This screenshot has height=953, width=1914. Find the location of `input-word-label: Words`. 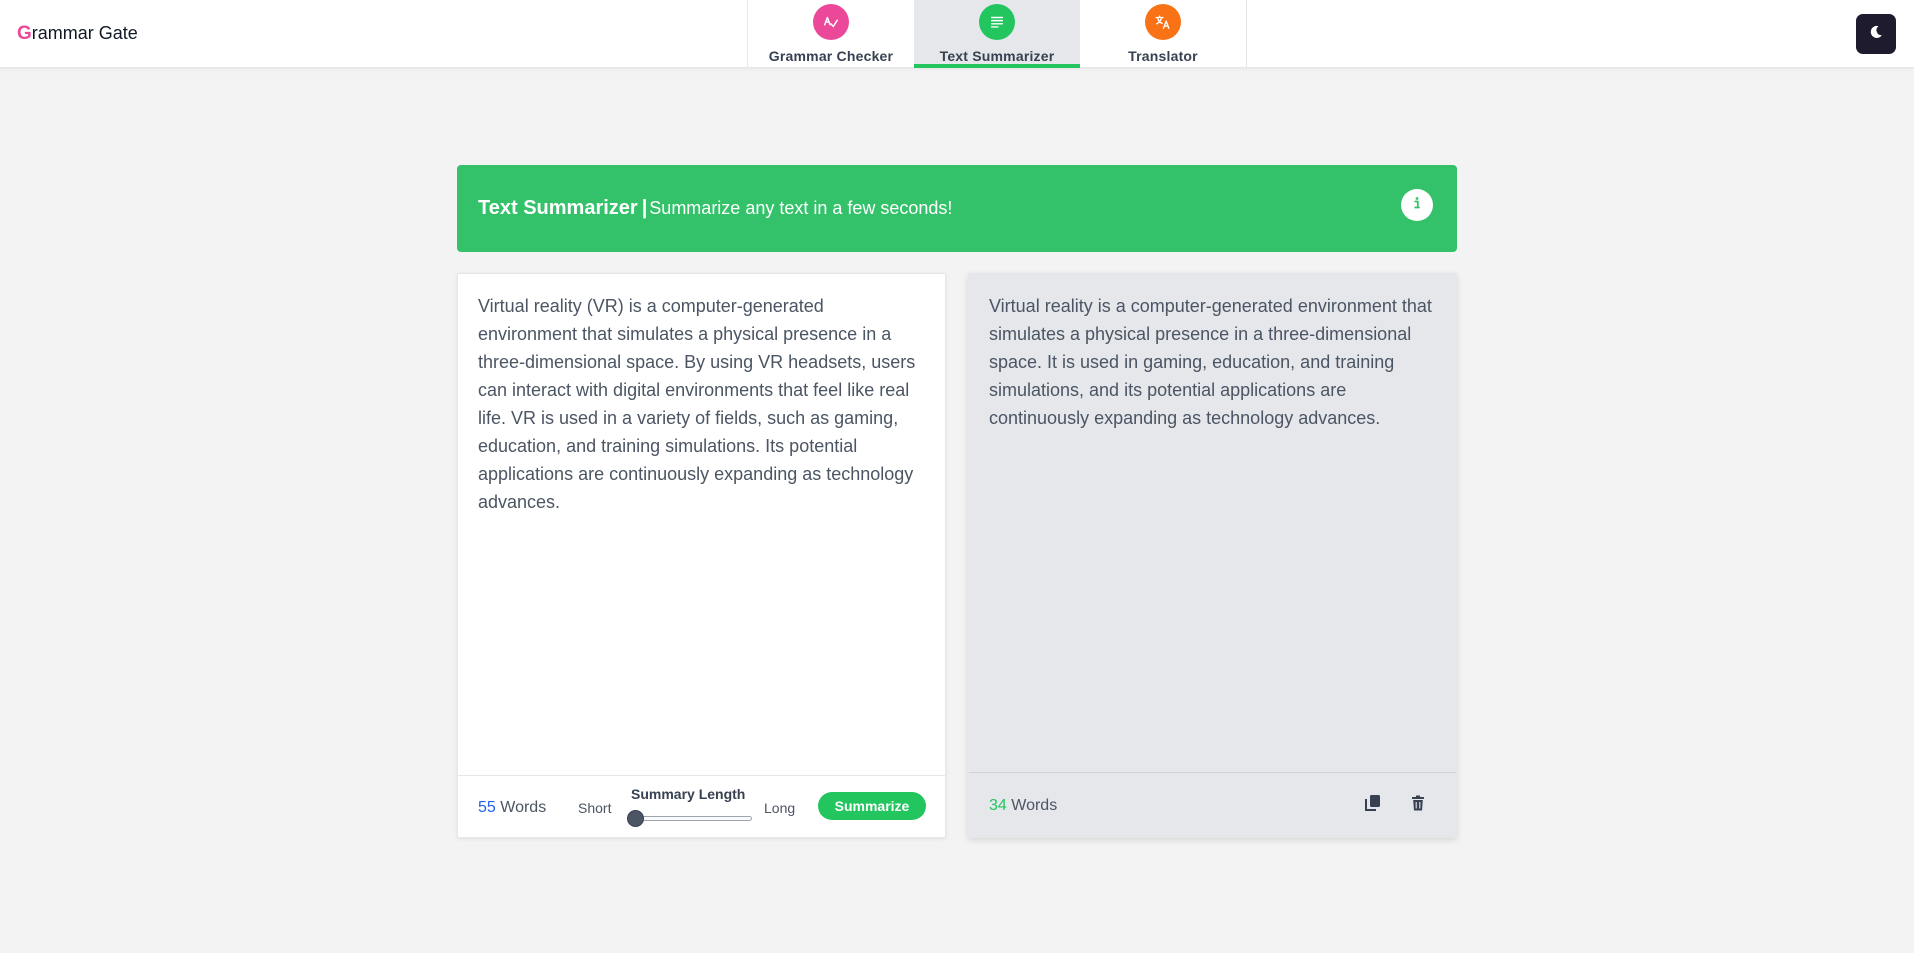

input-word-label: Words is located at coordinates (523, 807).